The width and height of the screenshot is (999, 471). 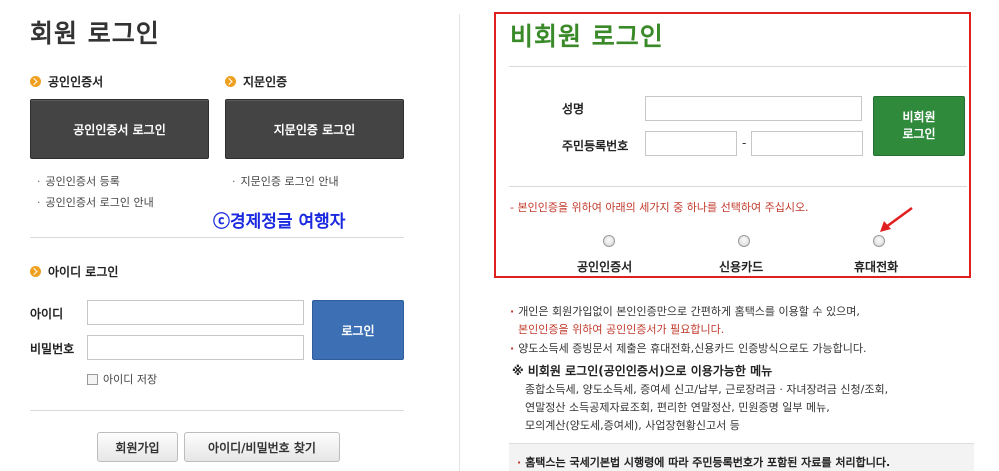 I want to click on info-line-3: 양도소득세 증빙문서 제출은 휴대전화,신용카드 인증방식으로도 가능합니다., so click(x=688, y=348).